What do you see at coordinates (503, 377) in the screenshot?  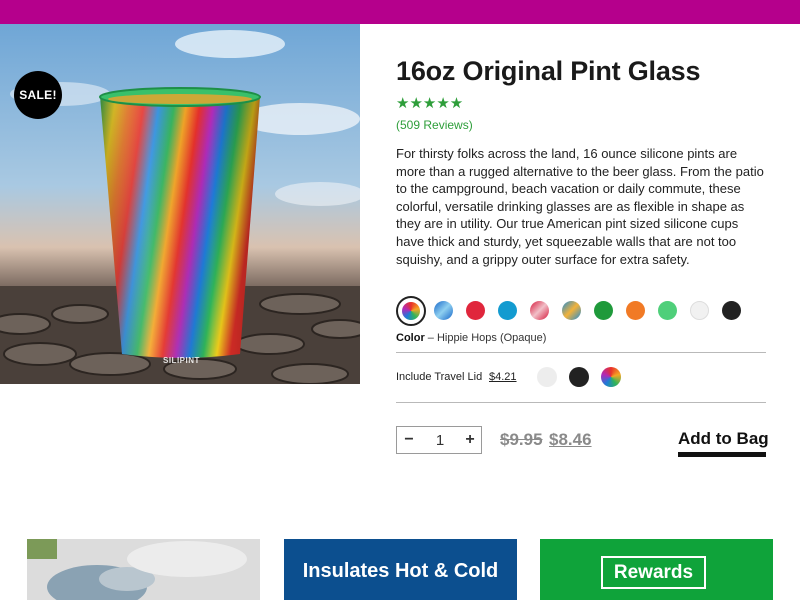 I see `travel-lid-price: $4.21` at bounding box center [503, 377].